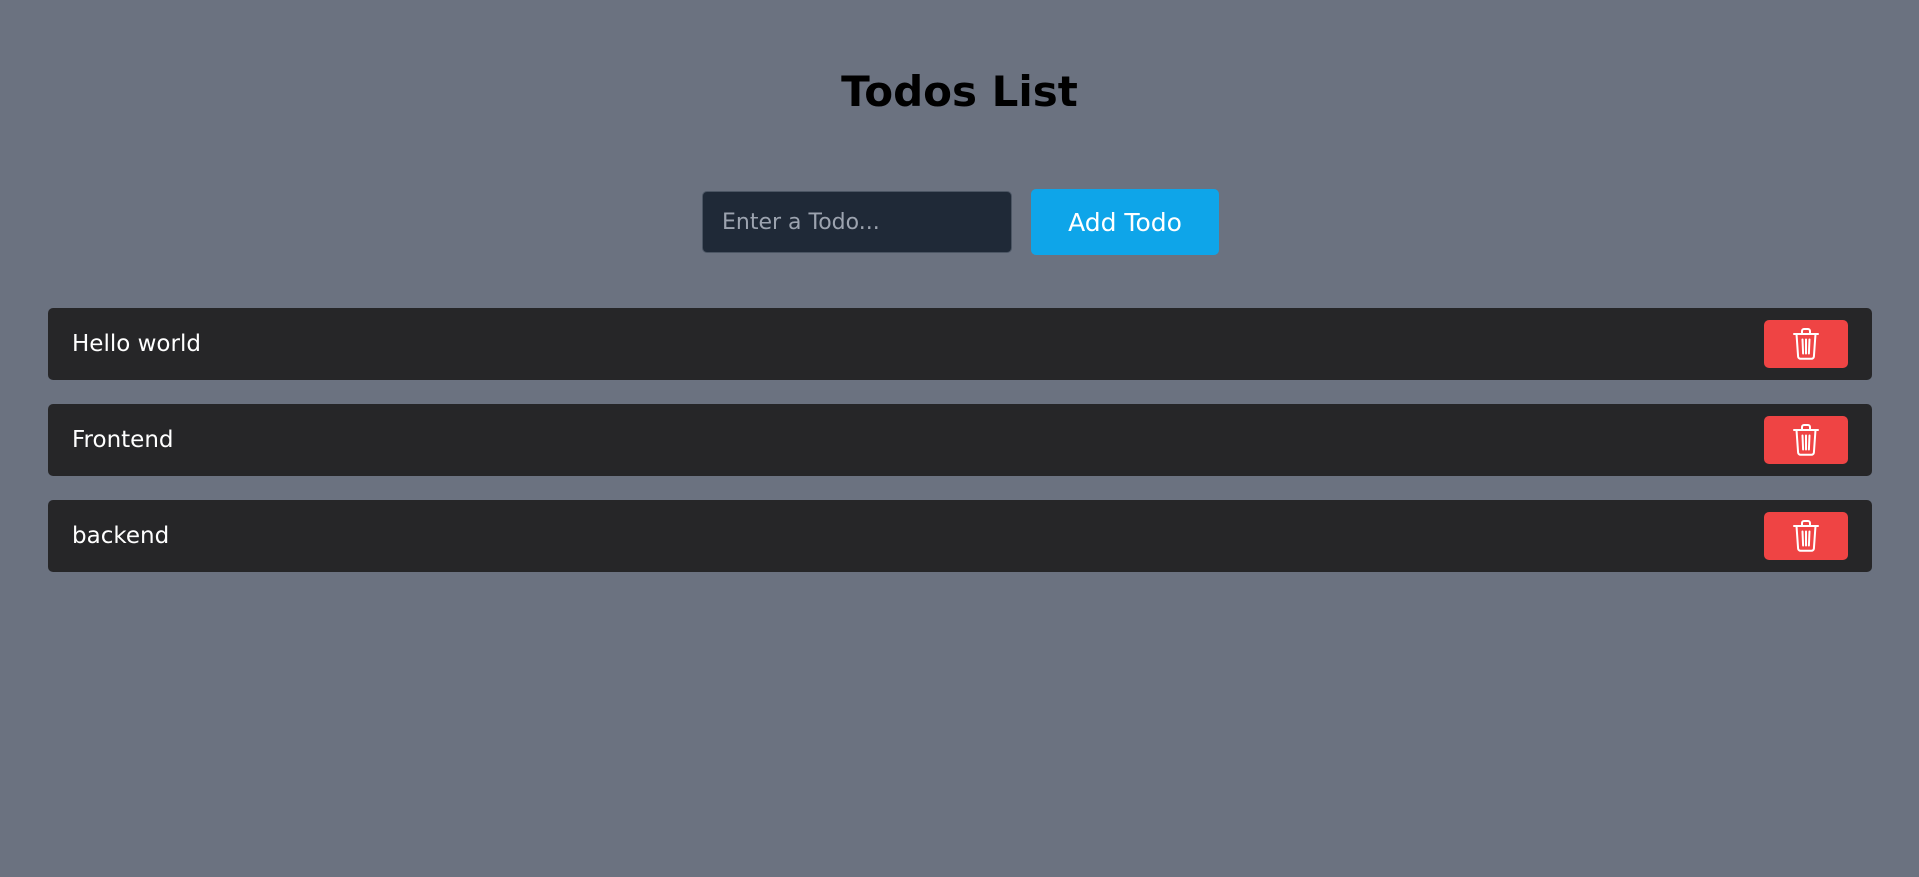  What do you see at coordinates (960, 536) in the screenshot?
I see `todo-item: backend` at bounding box center [960, 536].